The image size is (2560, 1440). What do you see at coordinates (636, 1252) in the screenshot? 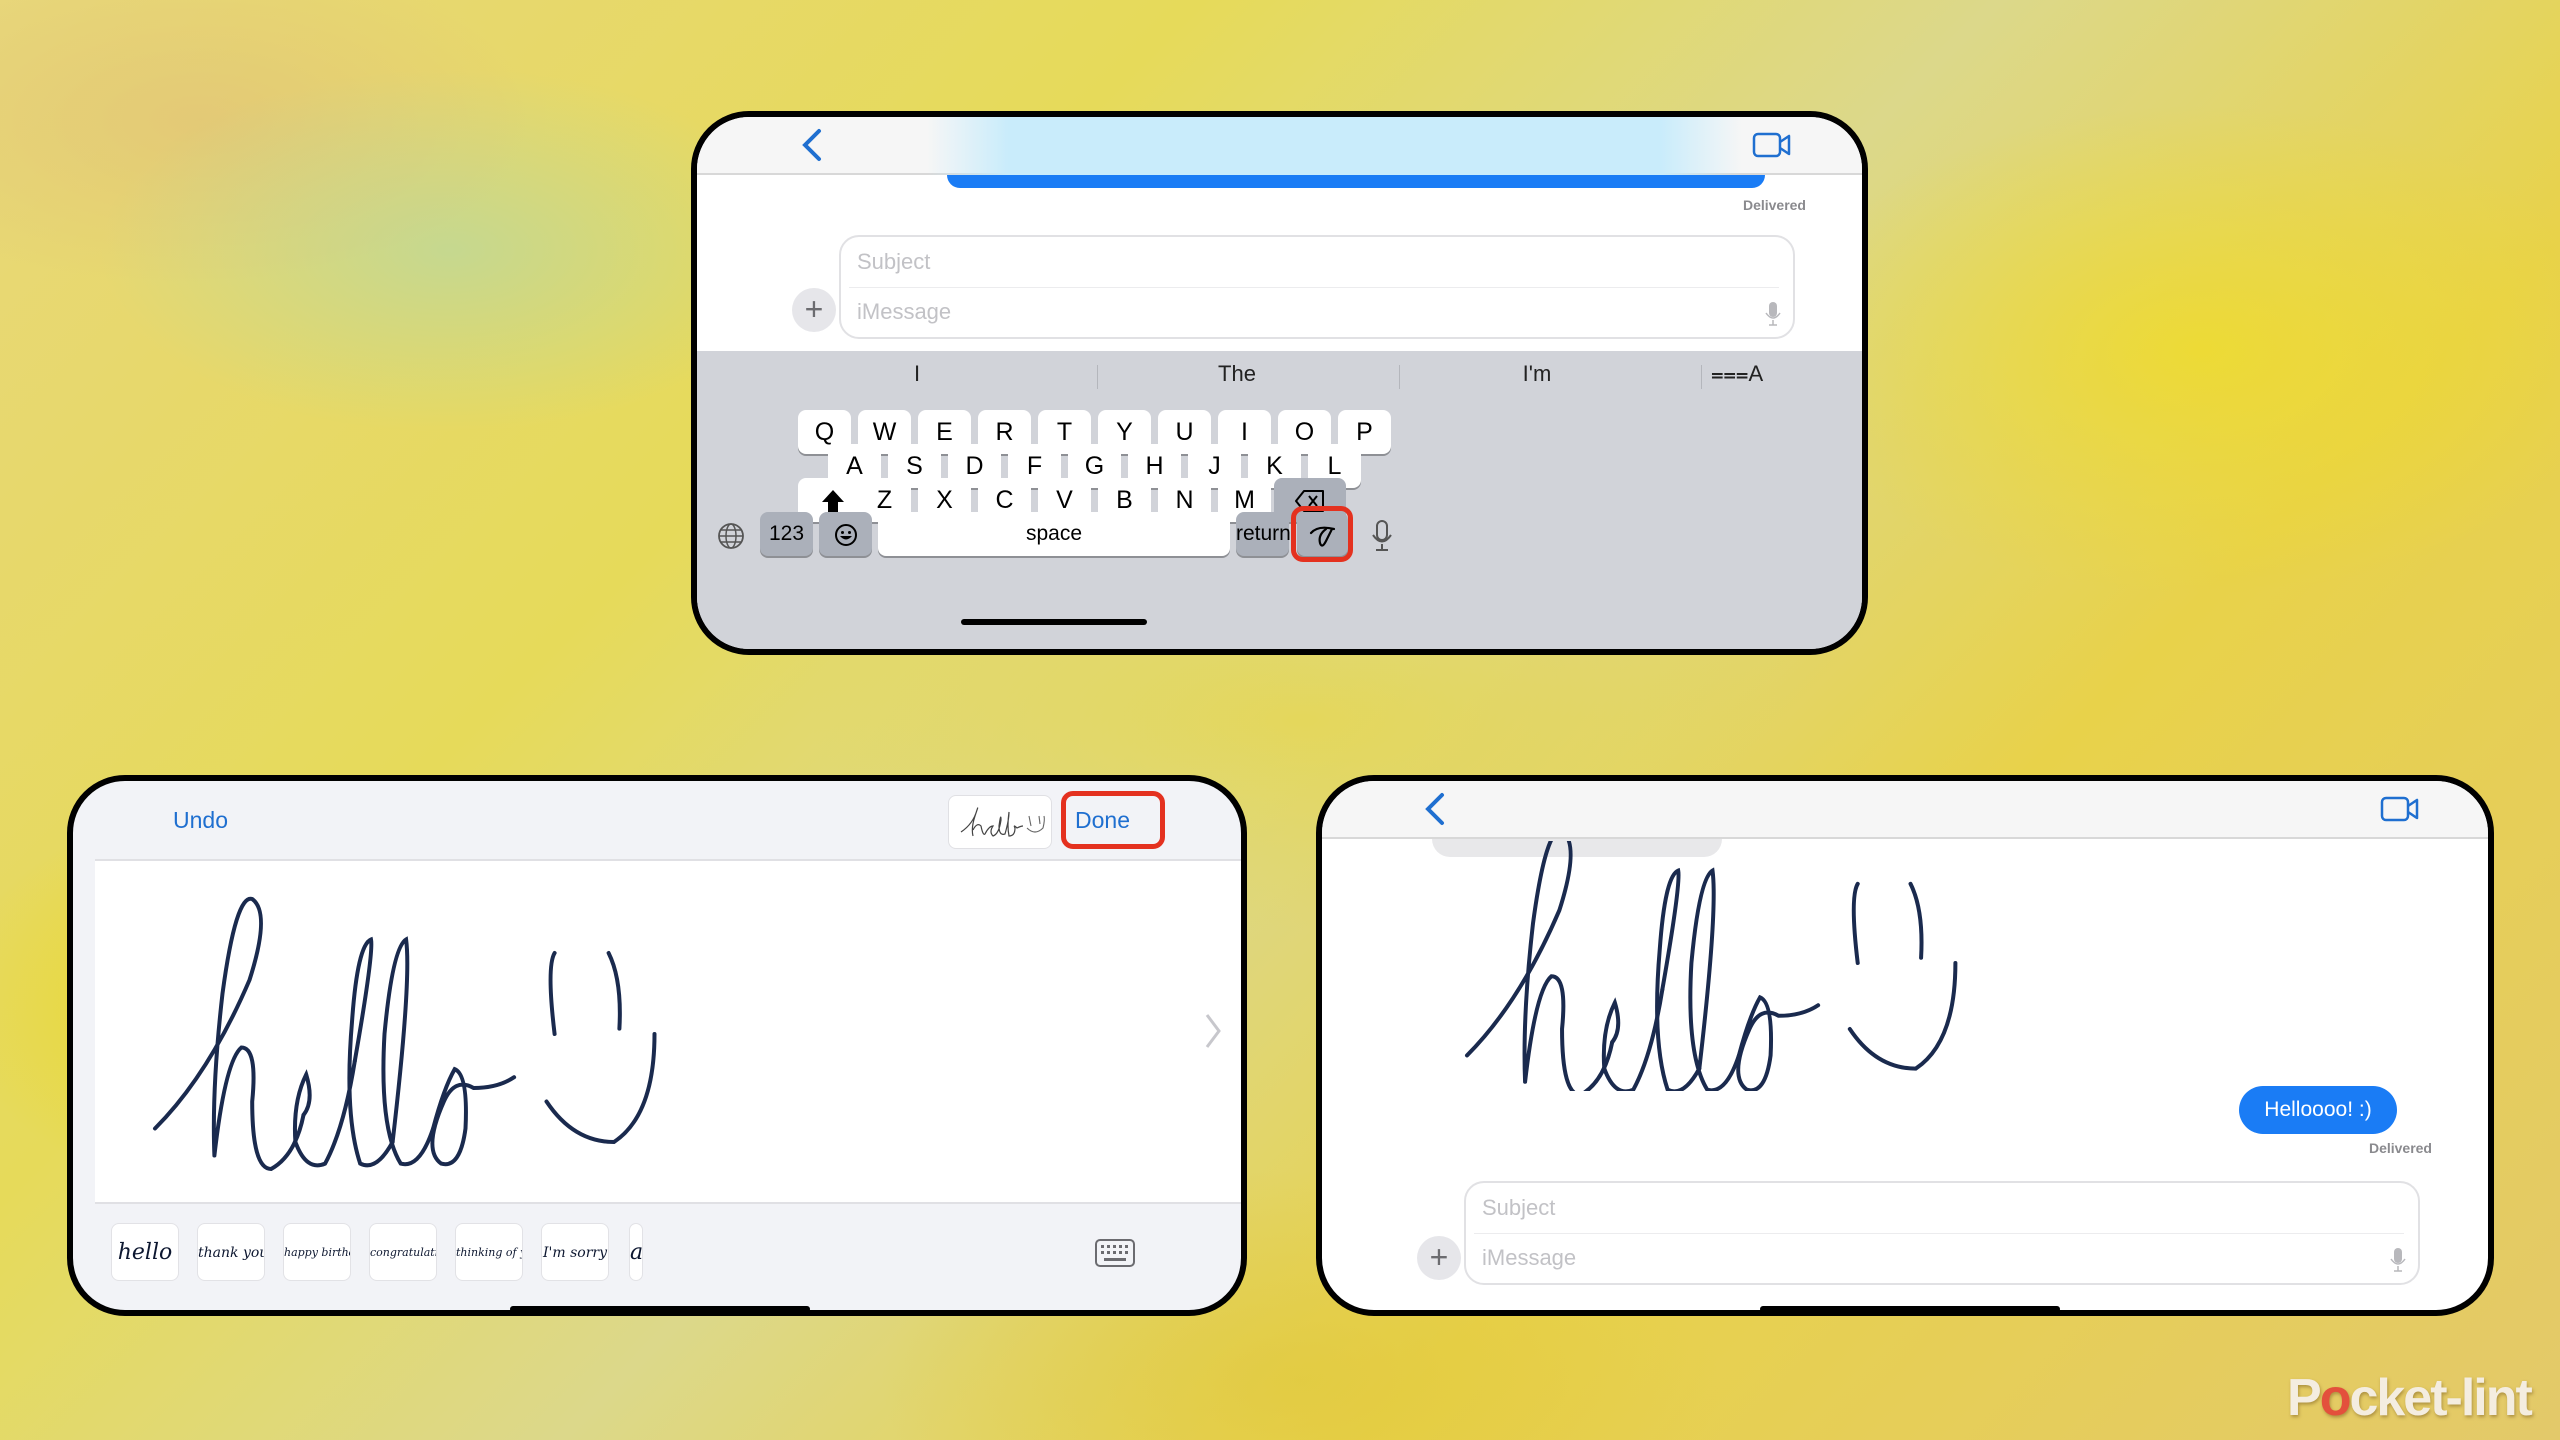
I see `phrase-chip: a` at bounding box center [636, 1252].